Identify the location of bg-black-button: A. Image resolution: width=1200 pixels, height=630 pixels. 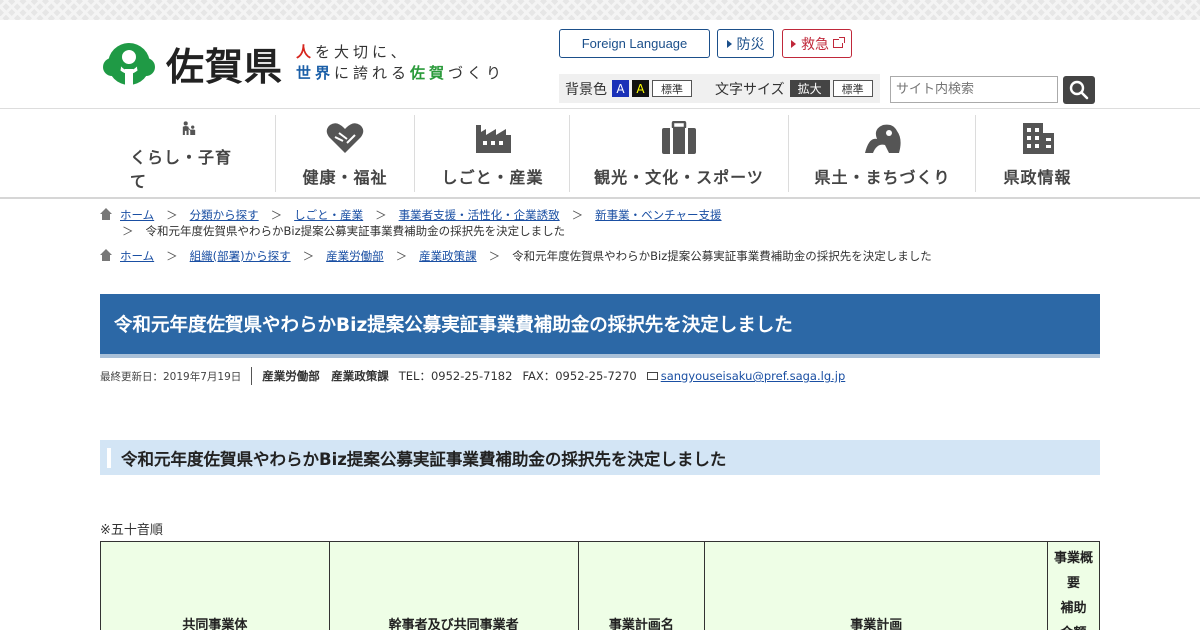
(640, 88).